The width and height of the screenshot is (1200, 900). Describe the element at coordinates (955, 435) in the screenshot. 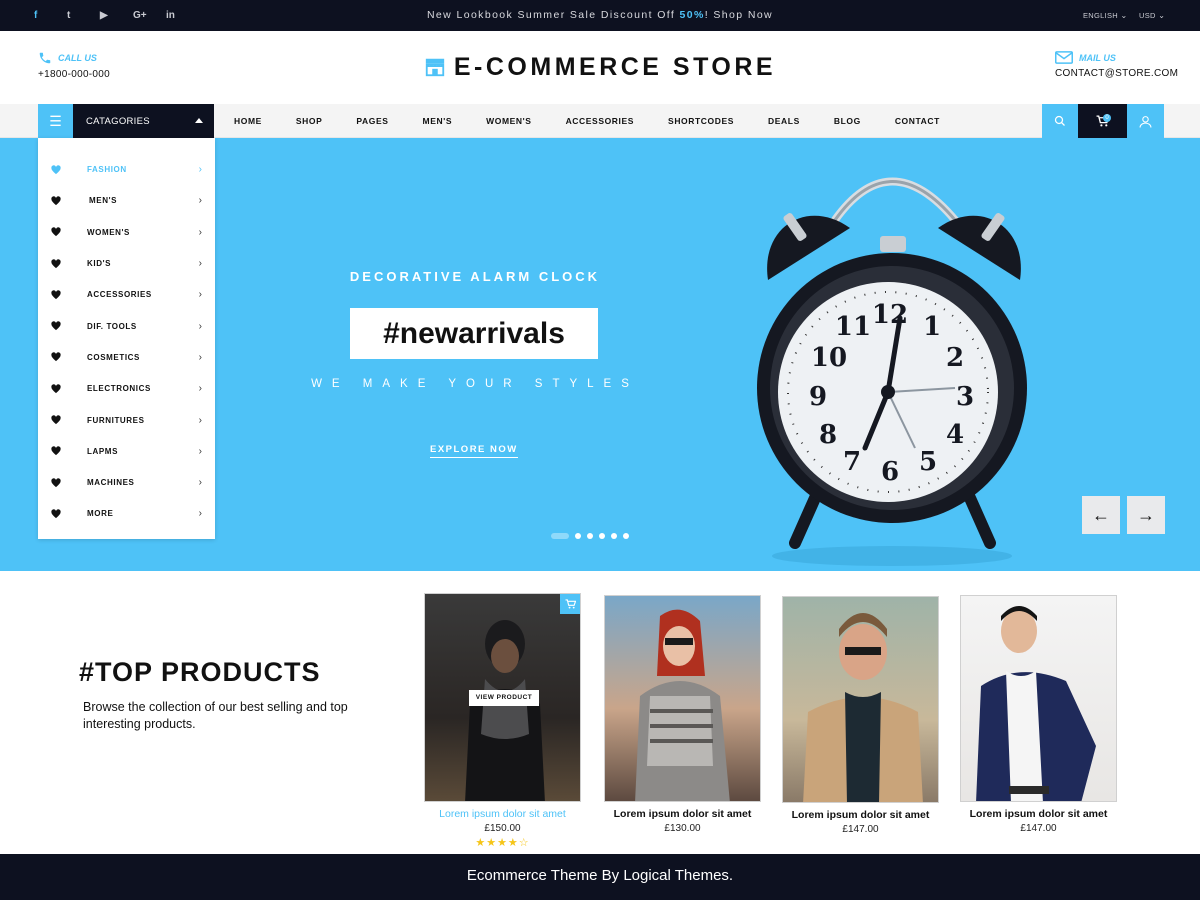

I see `clock-numeral-4: 4` at that location.